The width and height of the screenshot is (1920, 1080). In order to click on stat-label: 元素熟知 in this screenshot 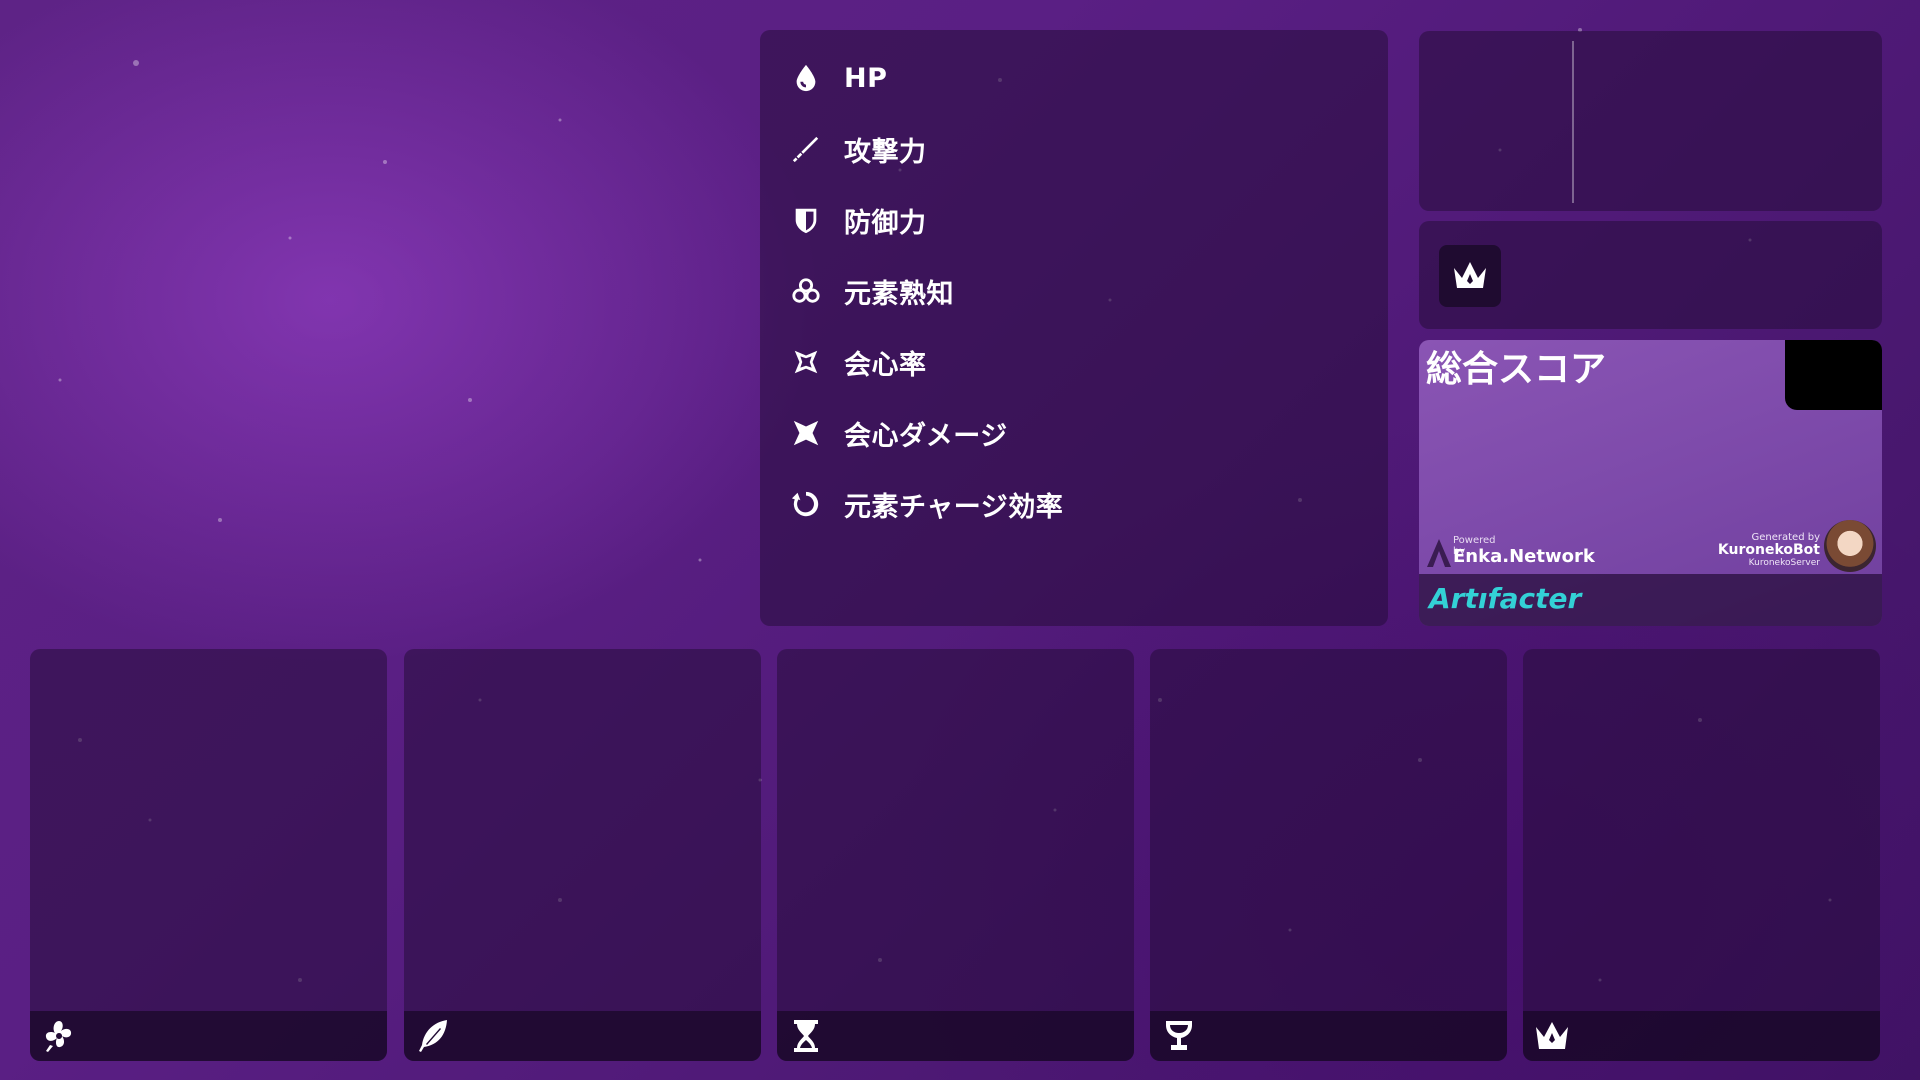, I will do `click(899, 294)`.